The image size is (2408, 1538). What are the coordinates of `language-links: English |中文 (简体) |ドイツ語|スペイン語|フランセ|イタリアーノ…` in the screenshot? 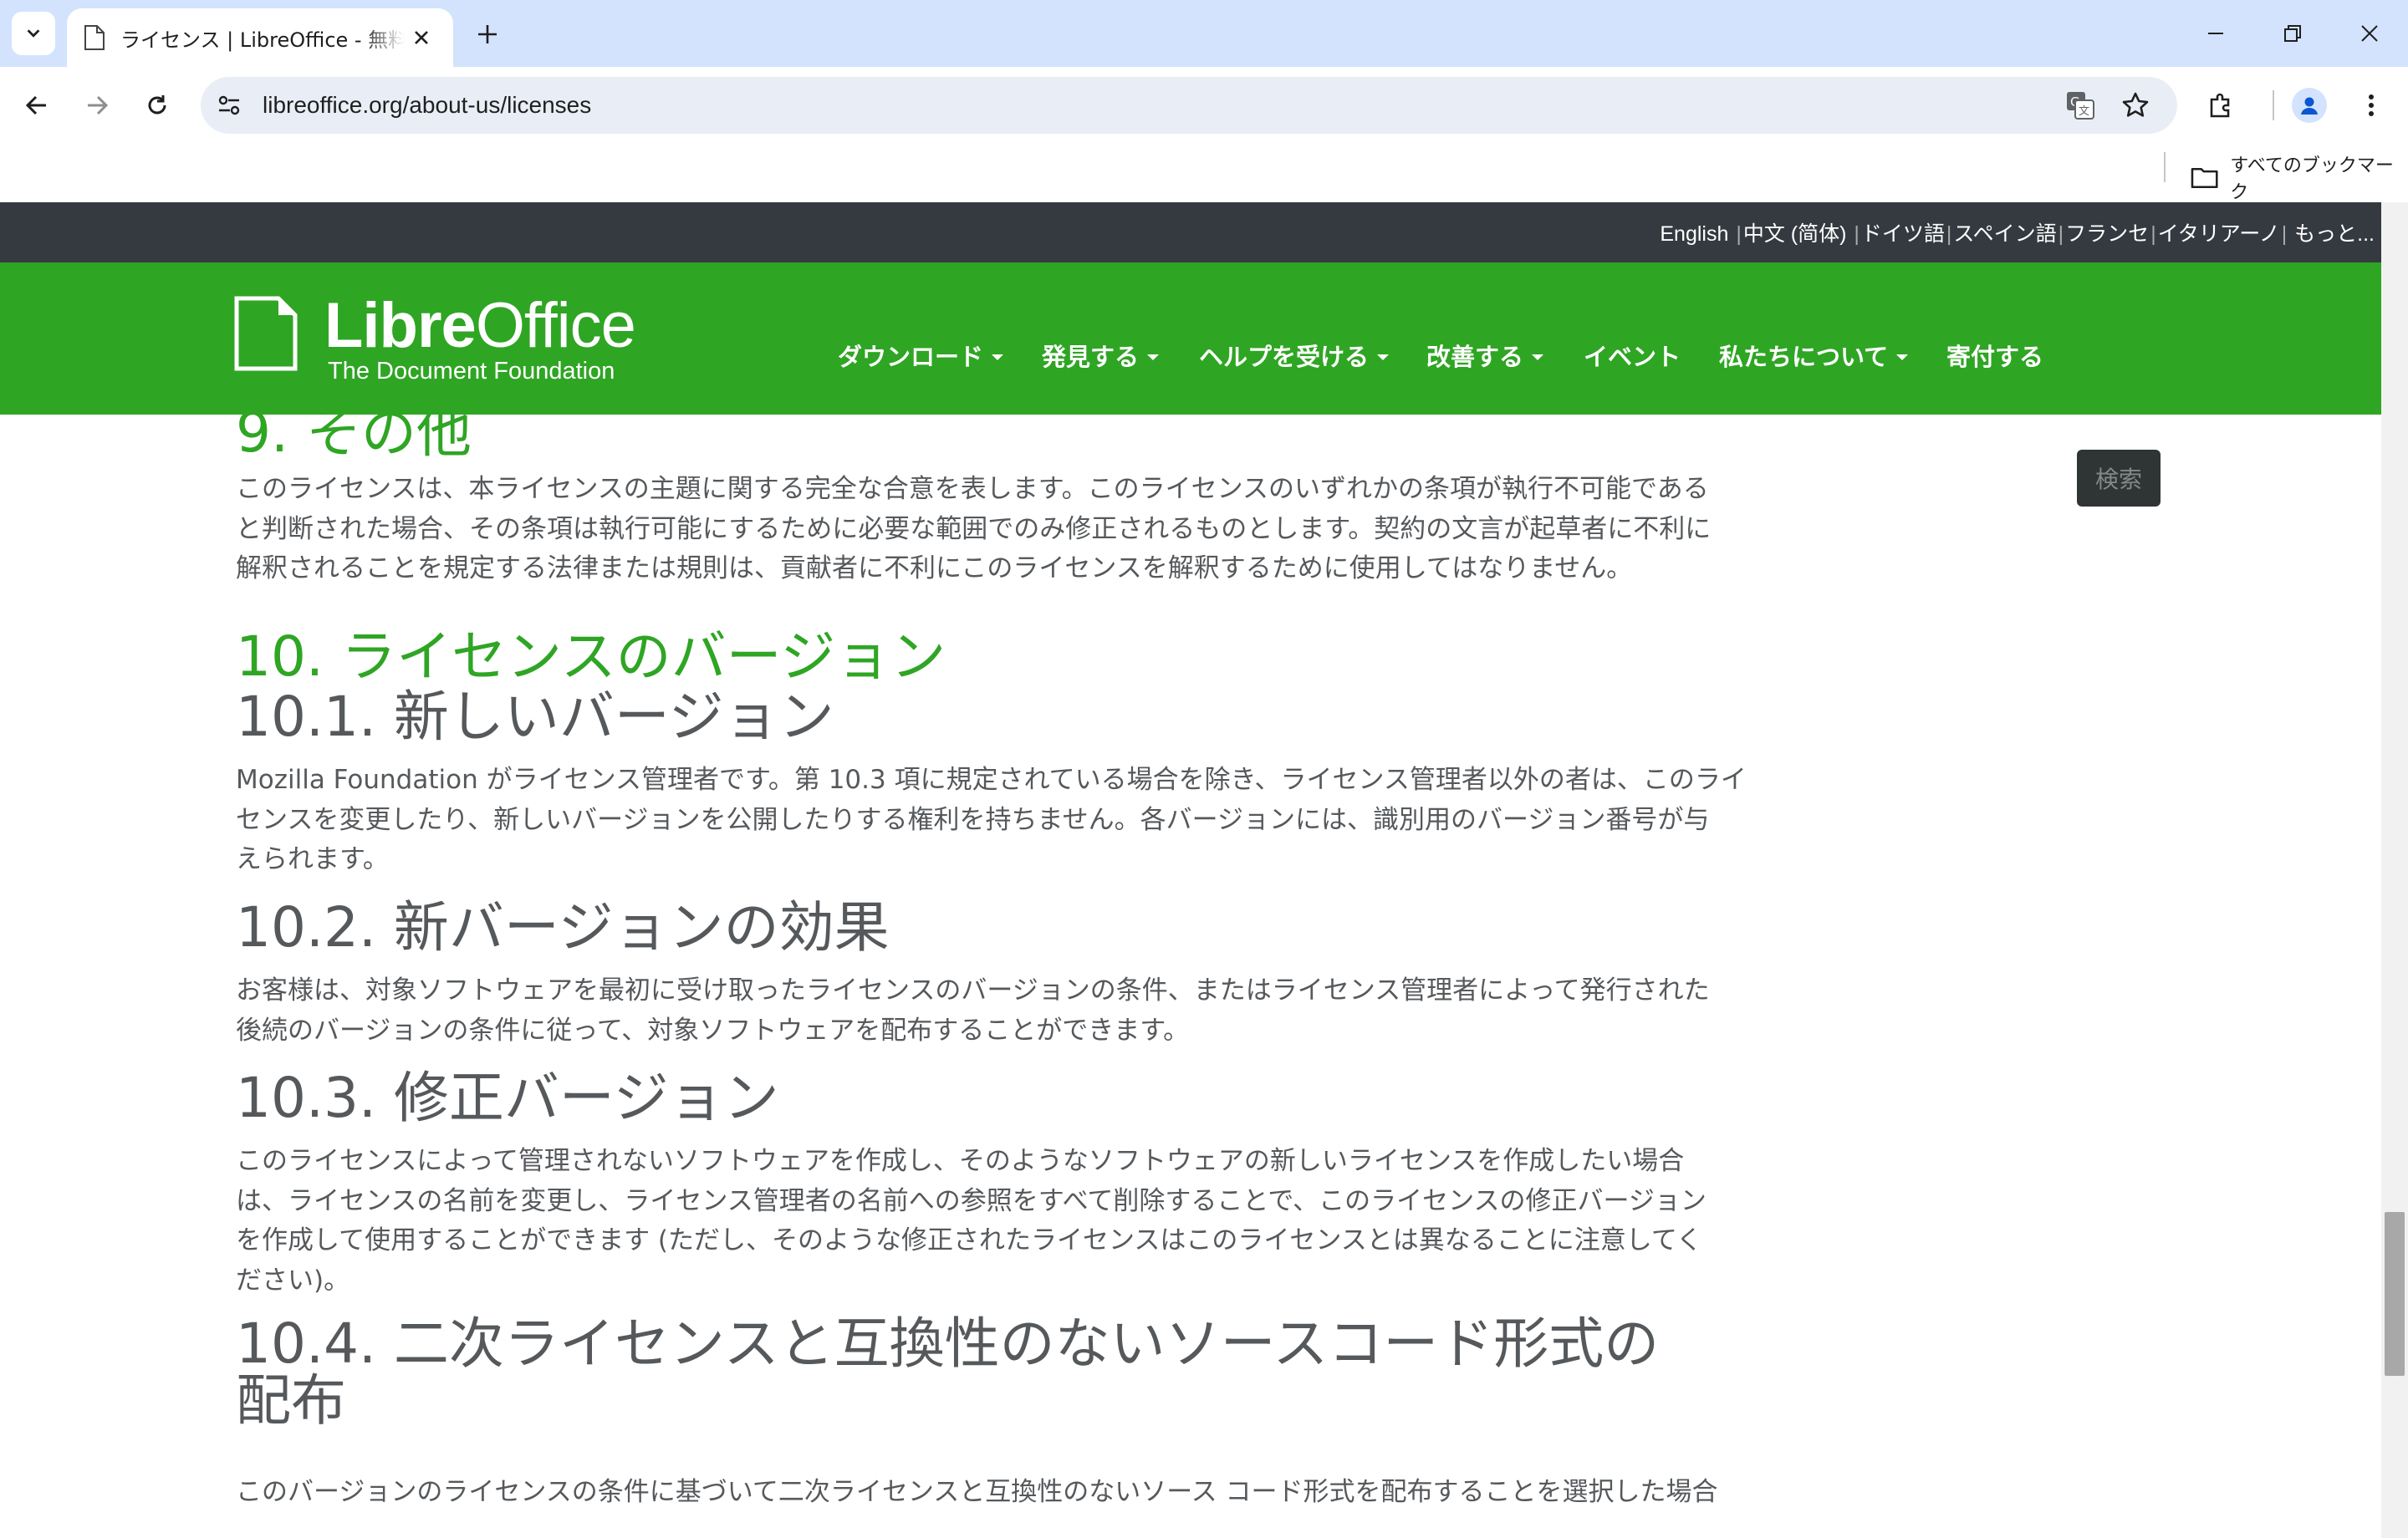 It's located at (2018, 234).